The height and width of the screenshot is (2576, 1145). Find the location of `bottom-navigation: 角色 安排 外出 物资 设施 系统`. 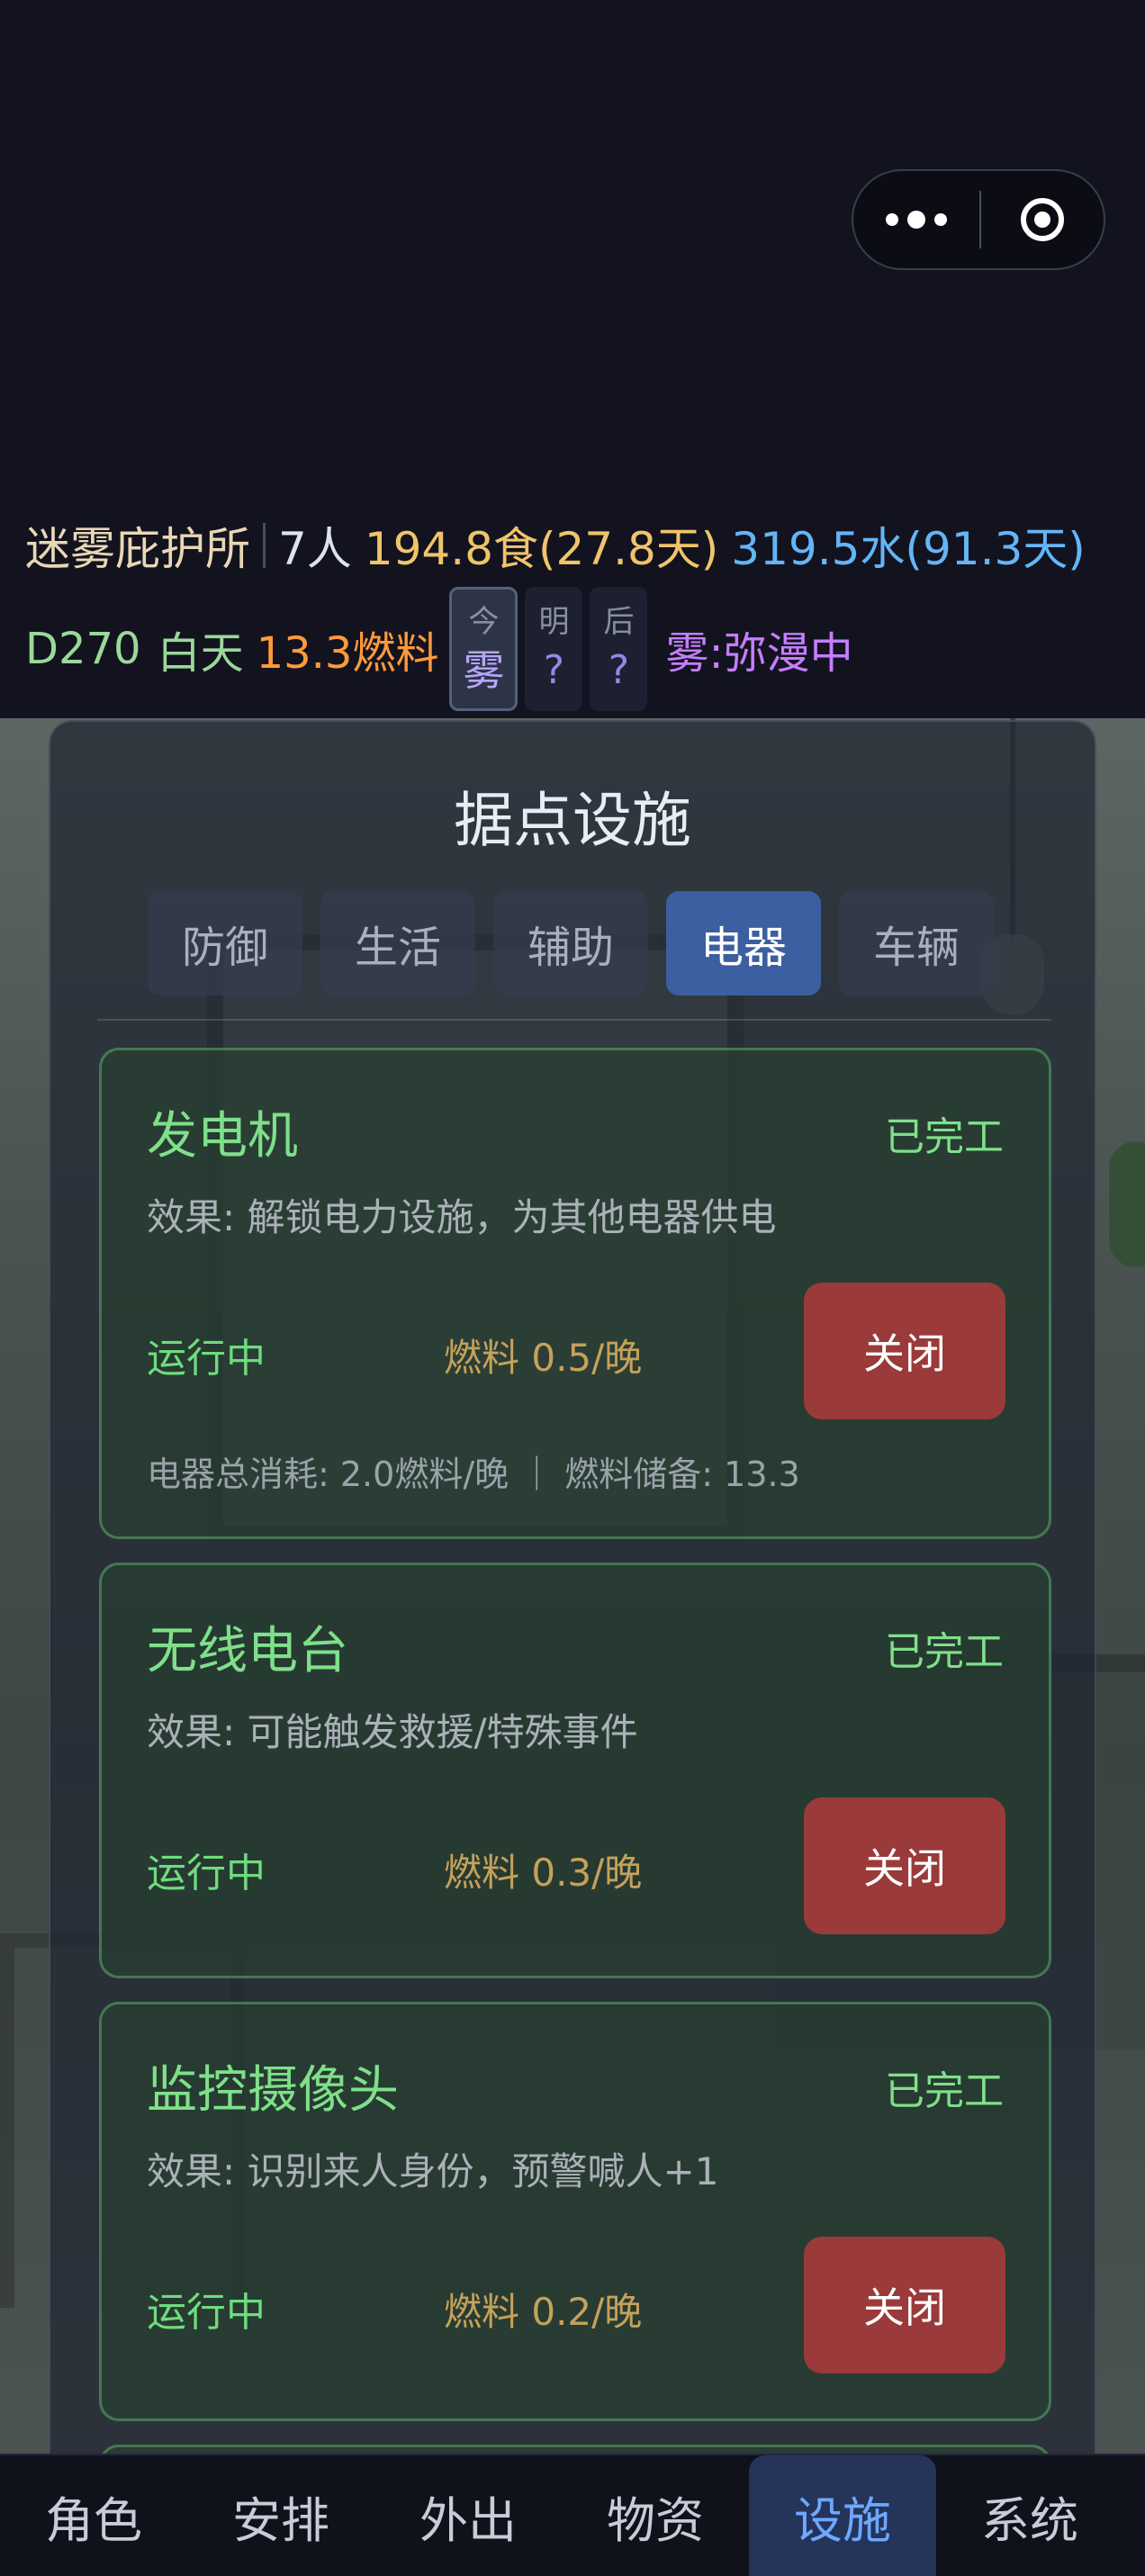

bottom-navigation: 角色 安排 外出 物资 设施 系统 is located at coordinates (572, 2515).